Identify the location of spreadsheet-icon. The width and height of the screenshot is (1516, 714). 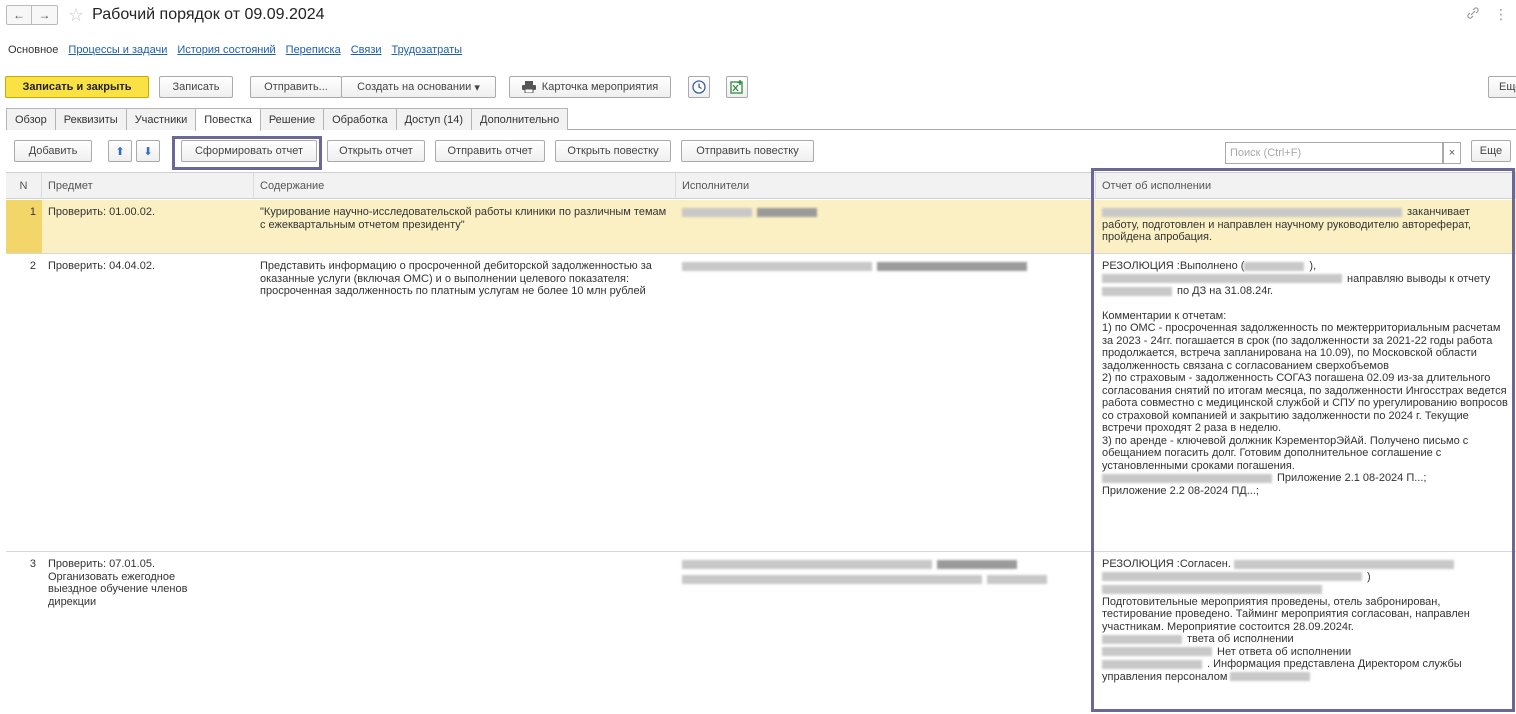
(736, 87).